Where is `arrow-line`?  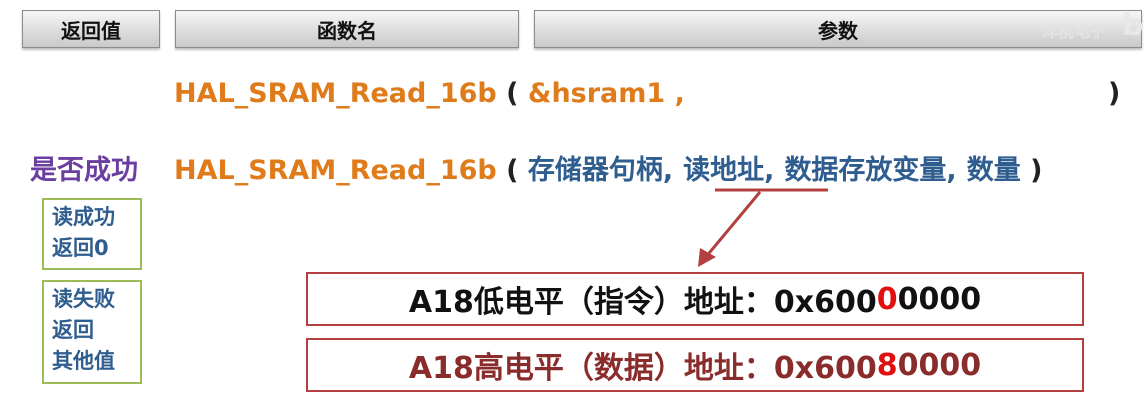
arrow-line is located at coordinates (732, 225).